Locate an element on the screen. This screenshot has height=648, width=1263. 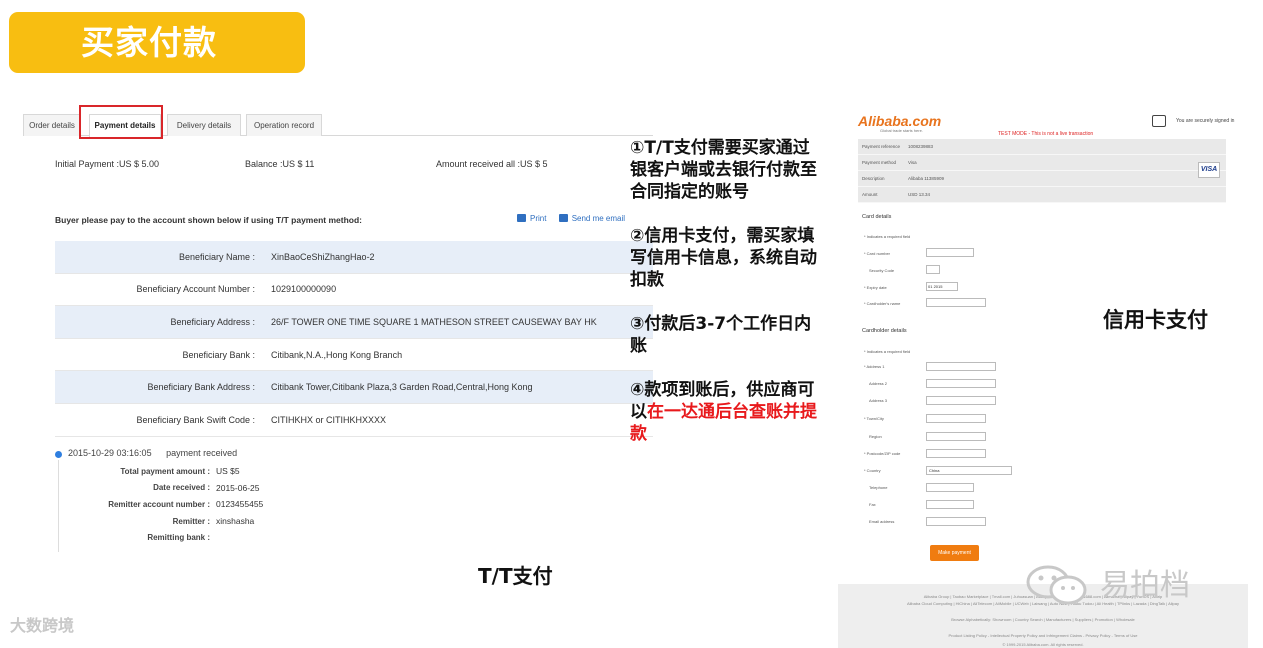
summary-label: Payment reference is located at coordinates (881, 146).